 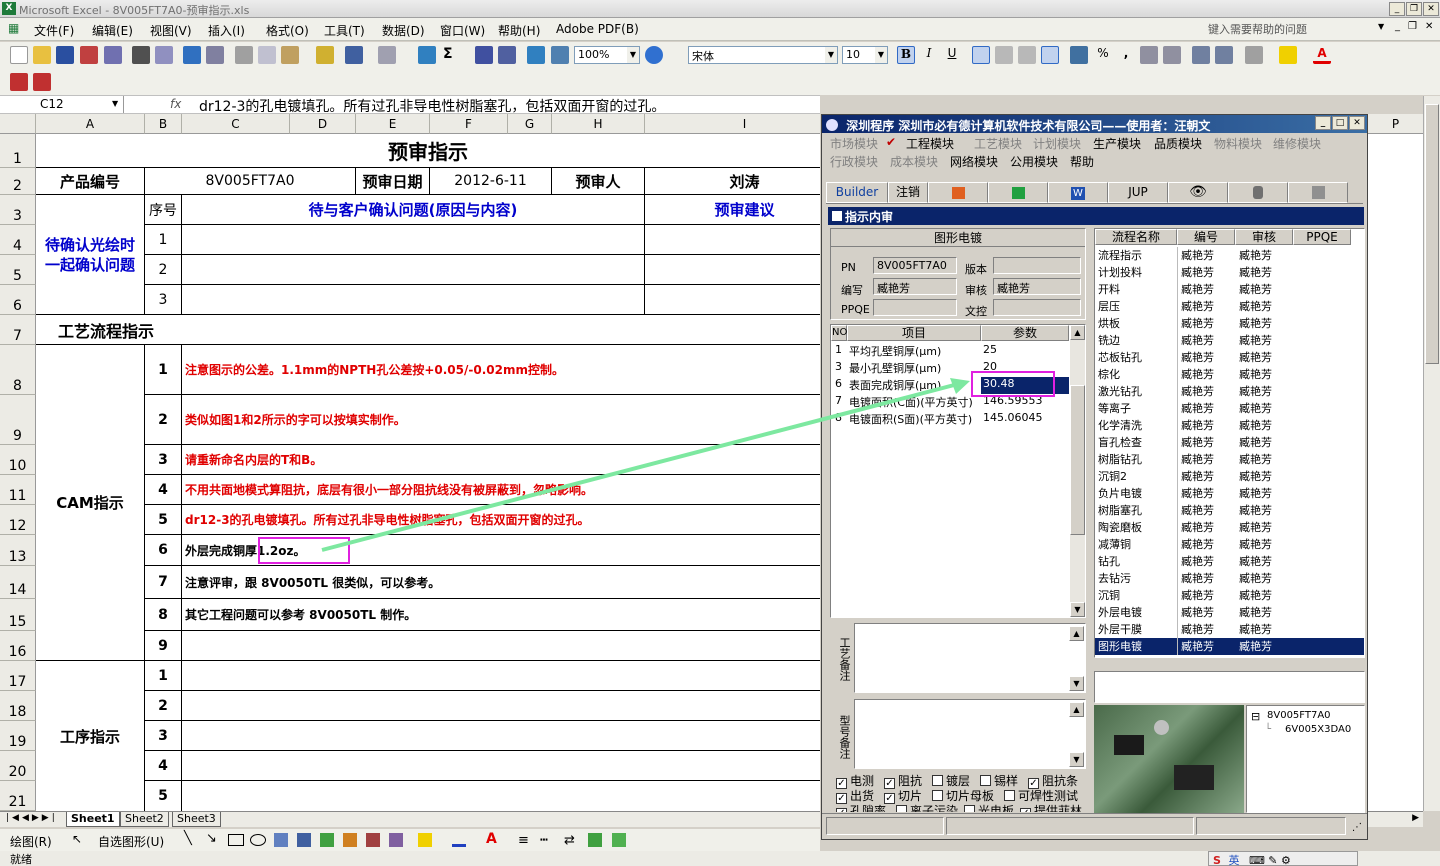 I want to click on doc-control-field, so click(x=1037, y=307).